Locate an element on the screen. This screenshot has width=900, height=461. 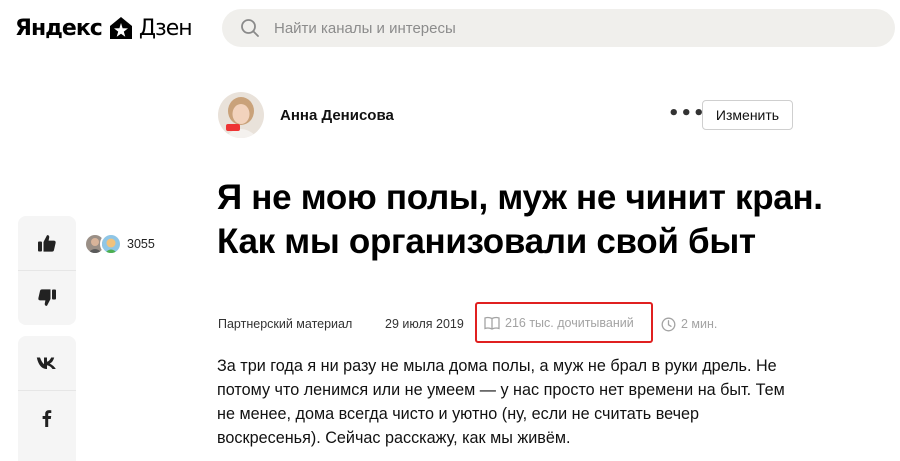
vk-icon is located at coordinates (46, 363).